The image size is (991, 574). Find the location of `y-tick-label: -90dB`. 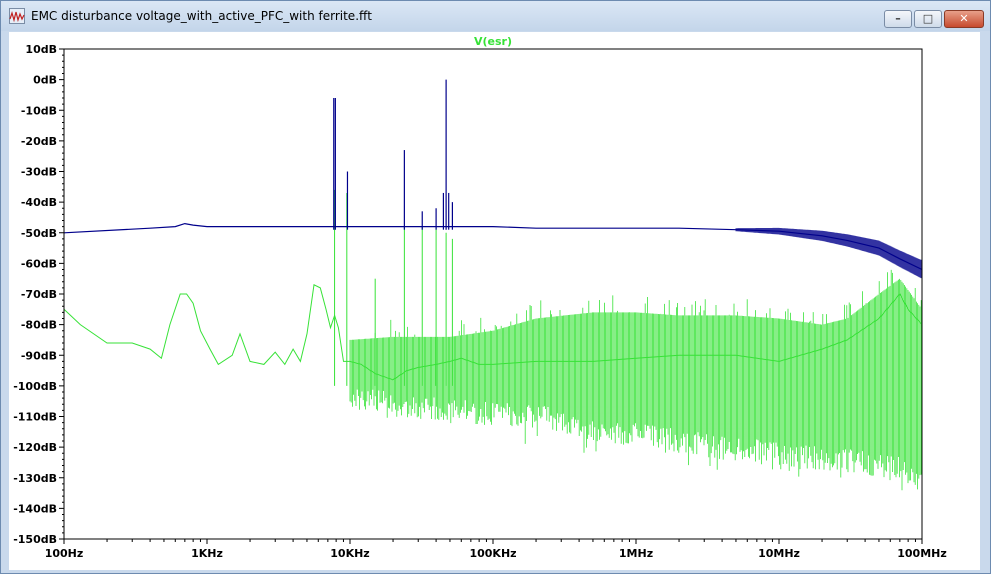

y-tick-label: -90dB is located at coordinates (39, 355).